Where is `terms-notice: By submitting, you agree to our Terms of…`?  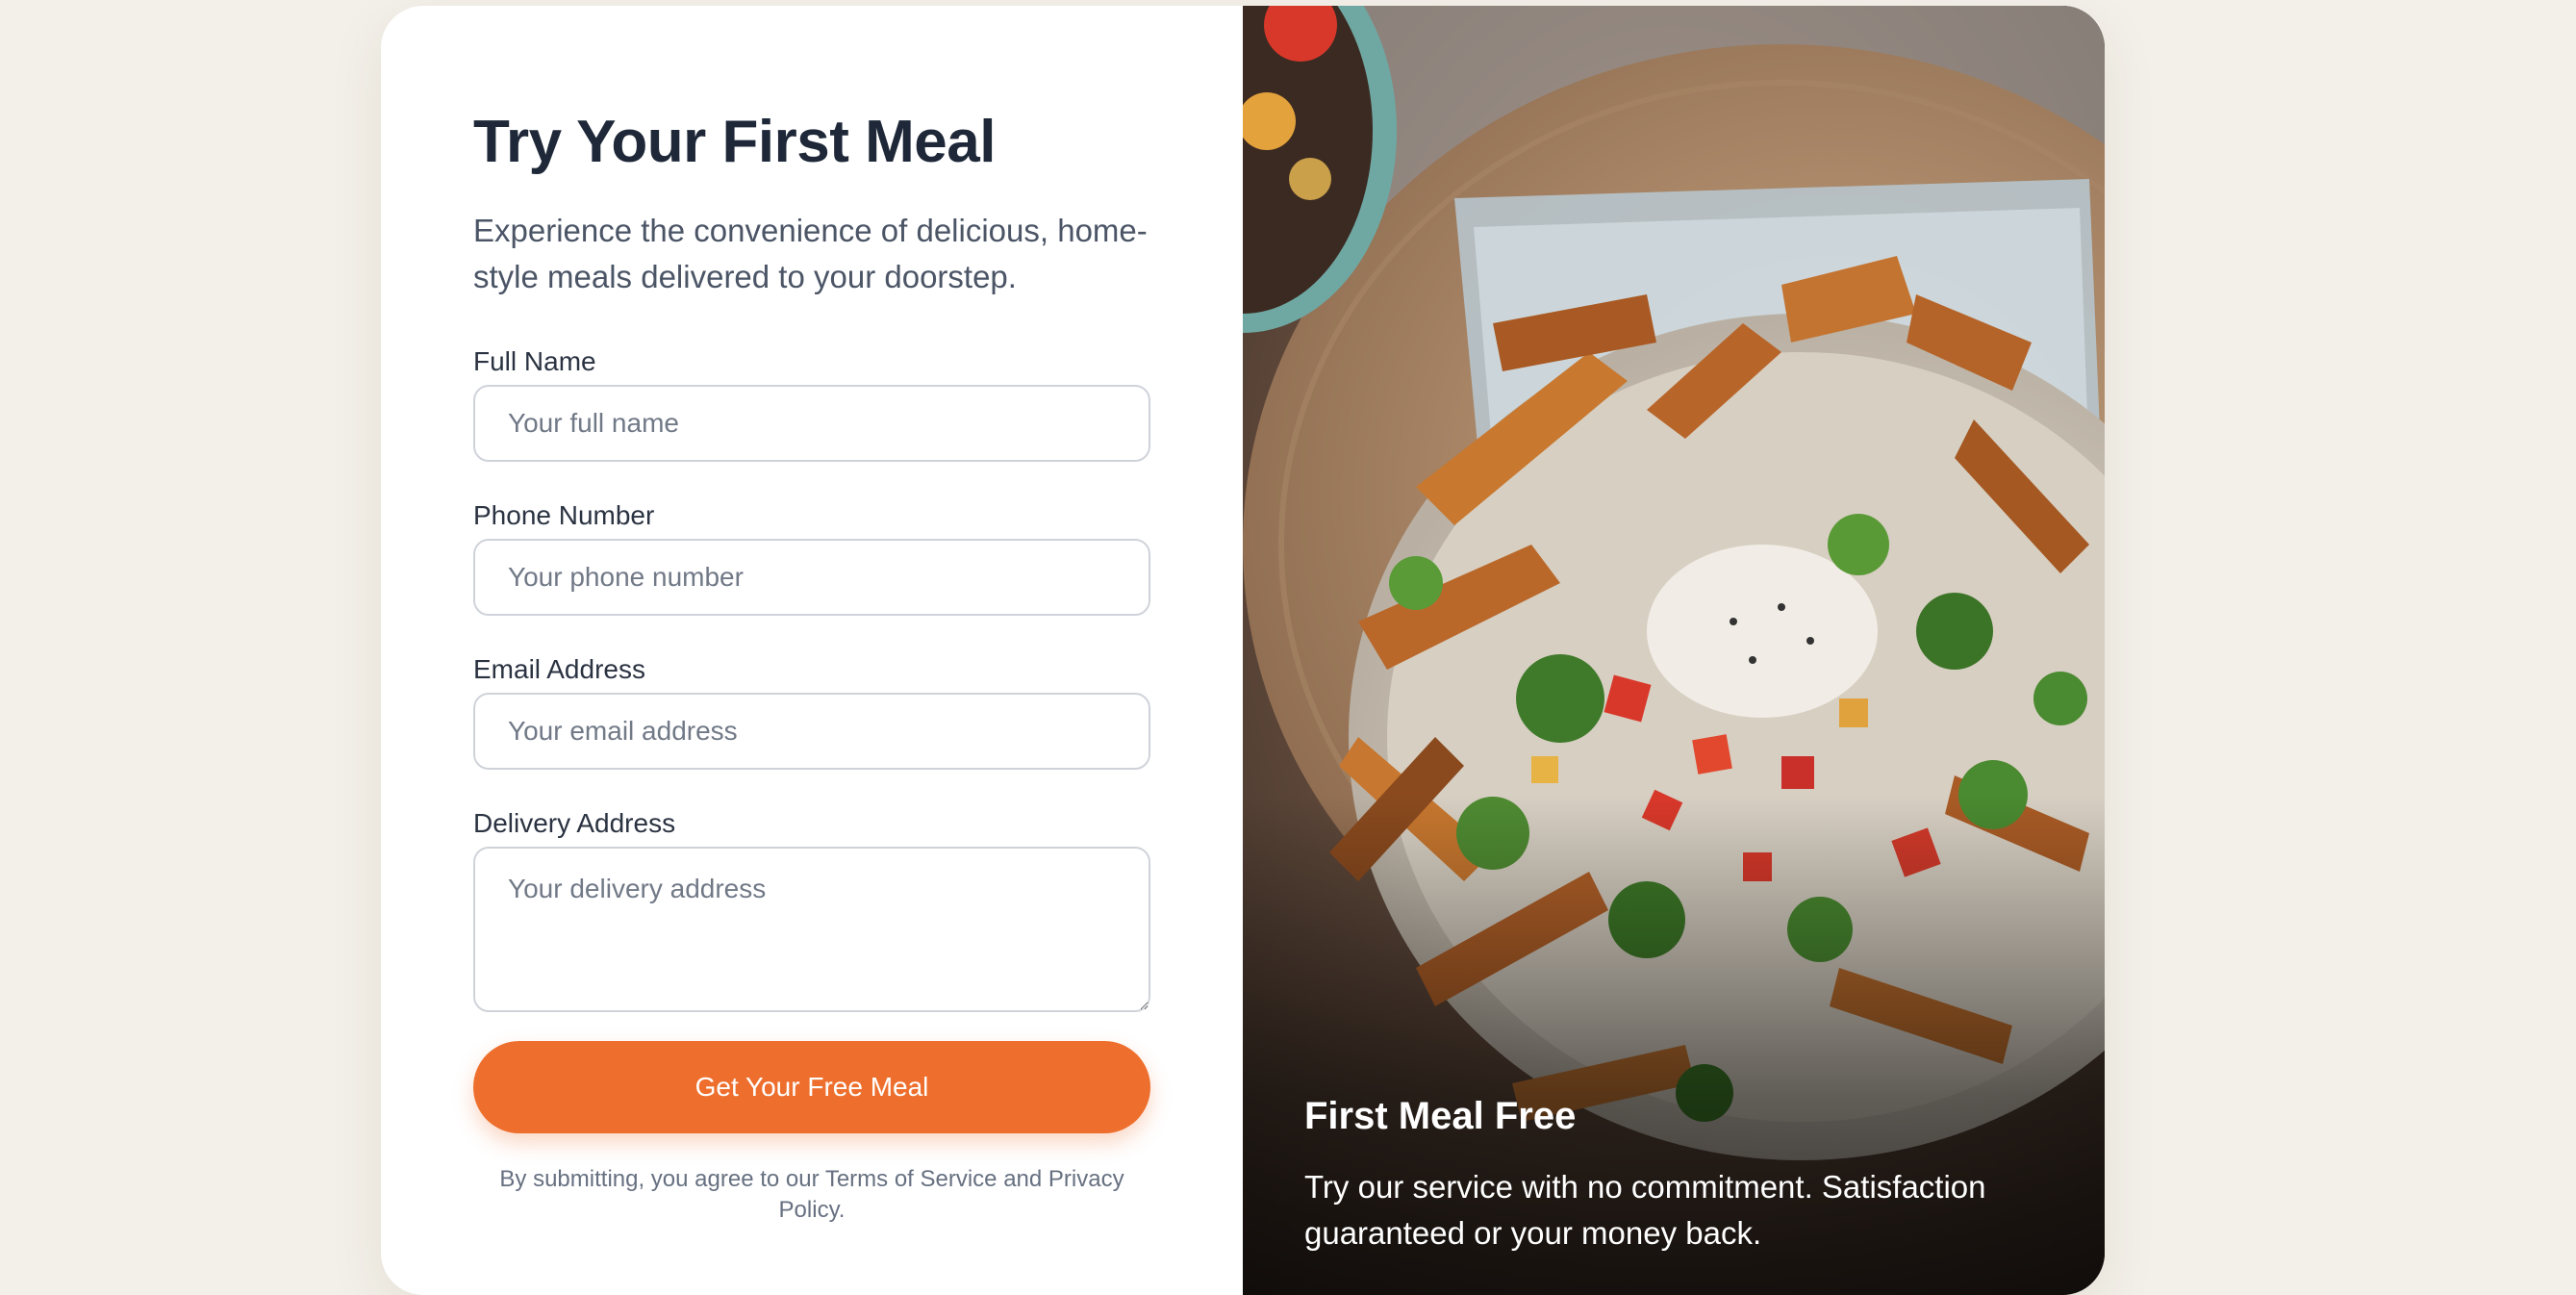
terms-notice: By submitting, you agree to our Terms of… is located at coordinates (812, 1194).